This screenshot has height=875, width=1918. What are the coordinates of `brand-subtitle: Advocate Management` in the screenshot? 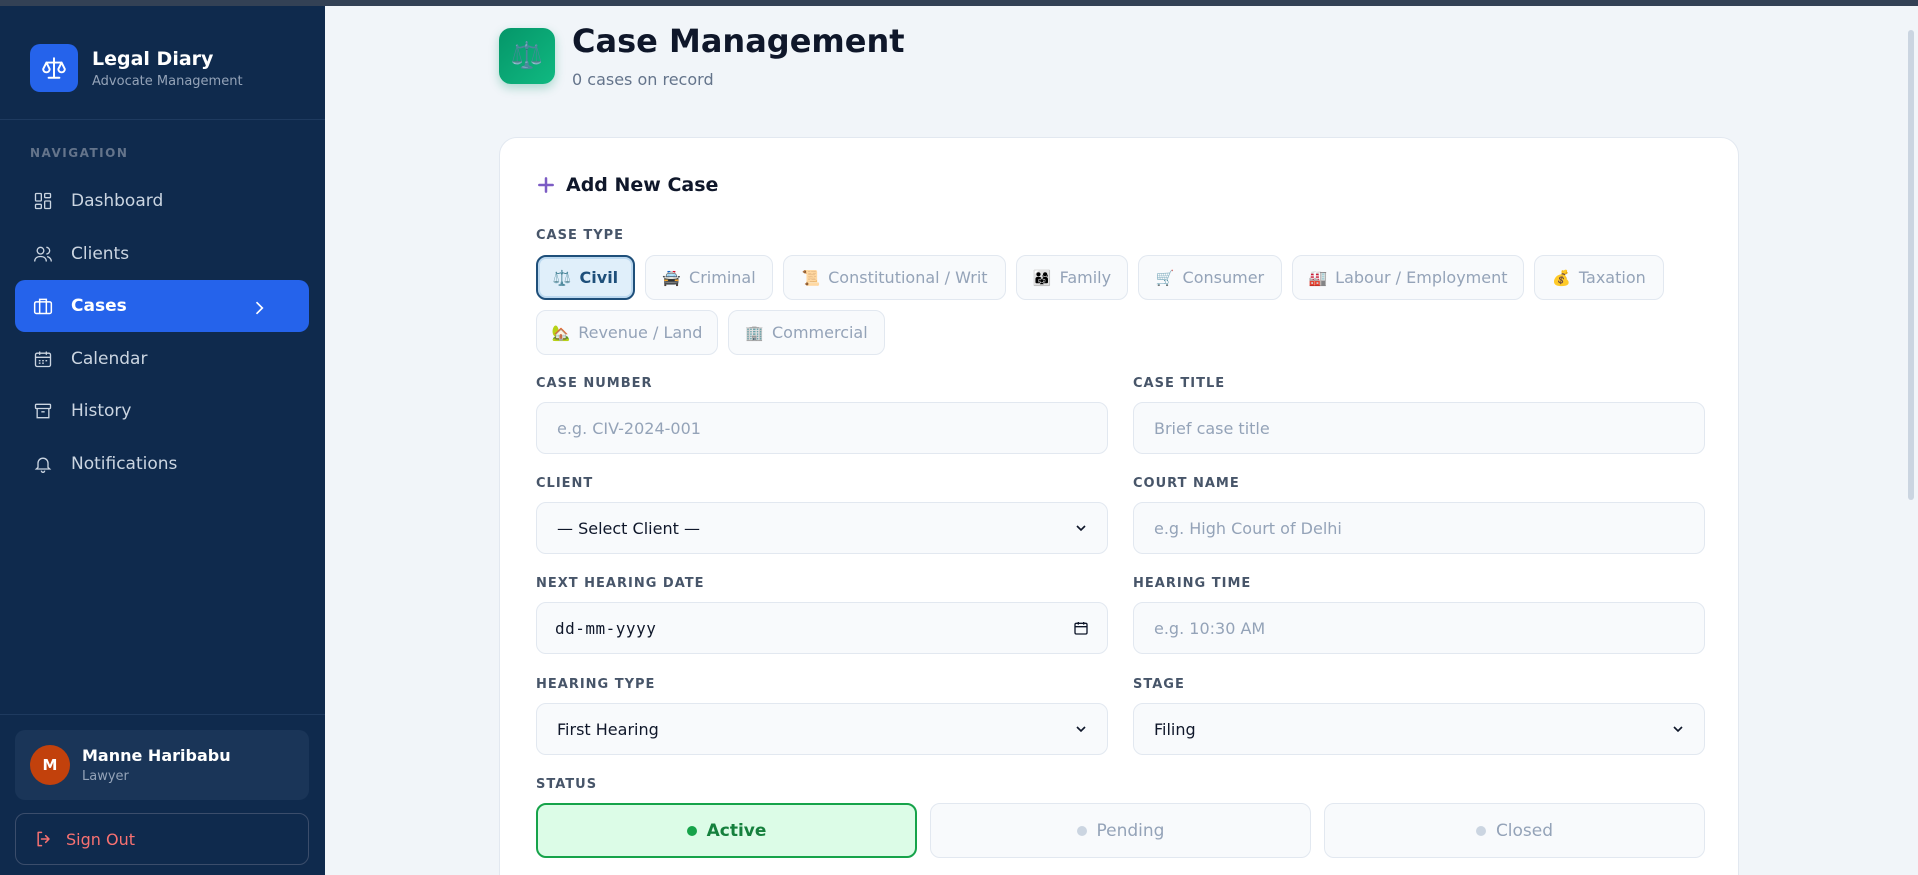 It's located at (167, 81).